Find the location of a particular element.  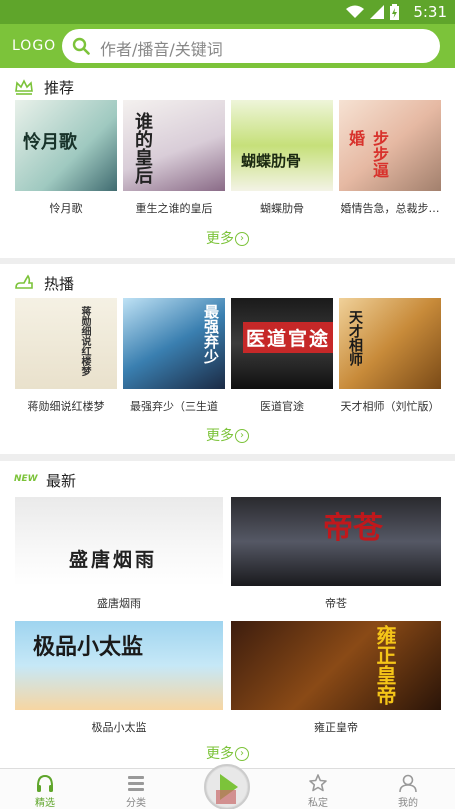

tab-mine: 我的 is located at coordinates (408, 789).